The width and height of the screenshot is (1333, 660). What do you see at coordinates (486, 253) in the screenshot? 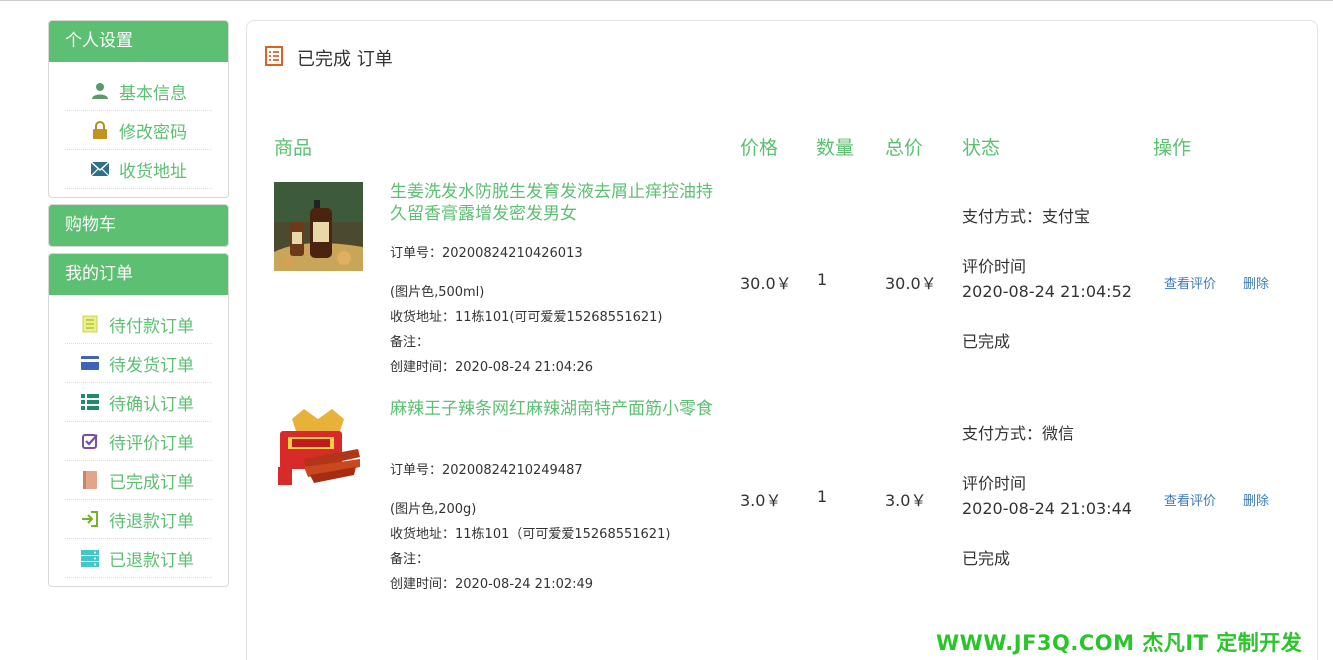
I see `order-number: 订单号：20200824210426013` at bounding box center [486, 253].